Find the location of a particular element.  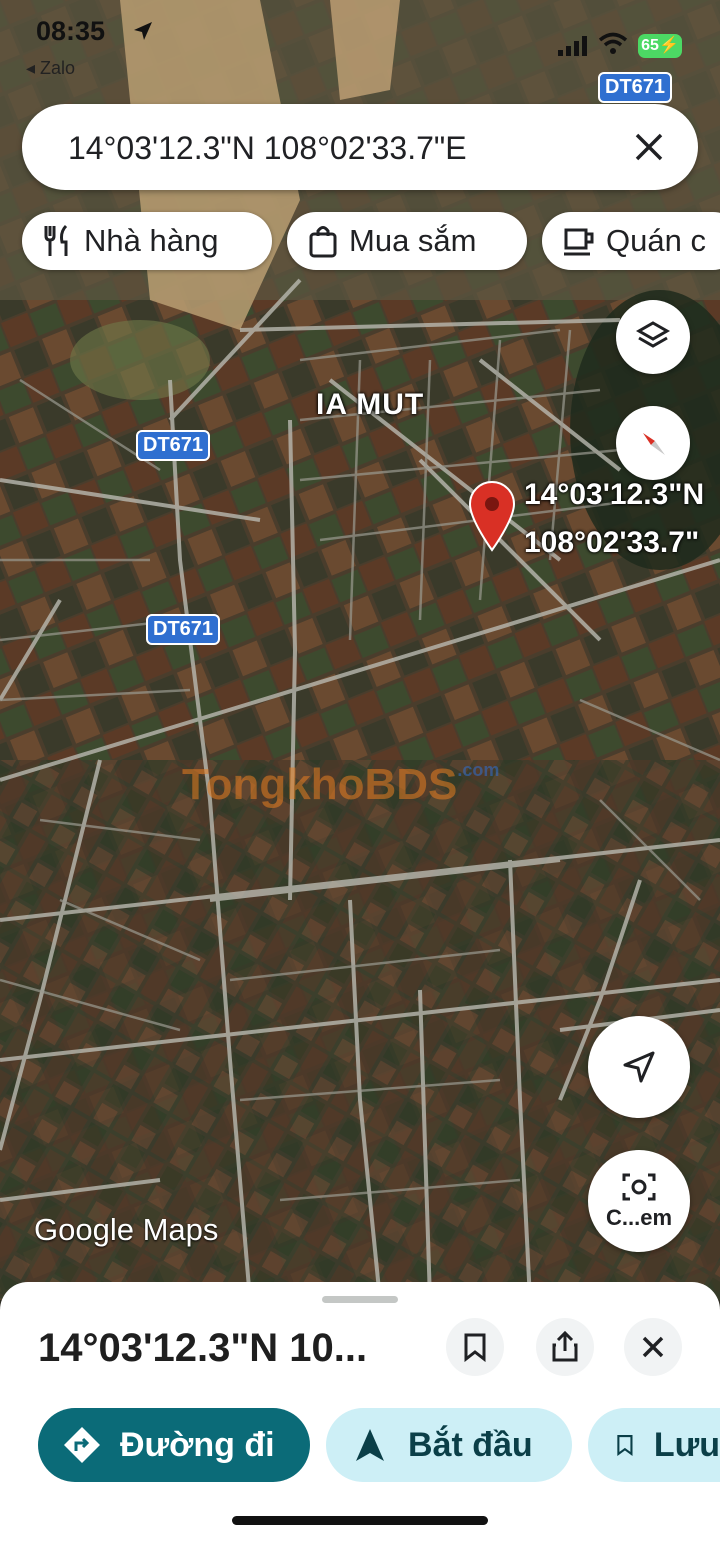

cellular-signal-icon is located at coordinates (572, 46).